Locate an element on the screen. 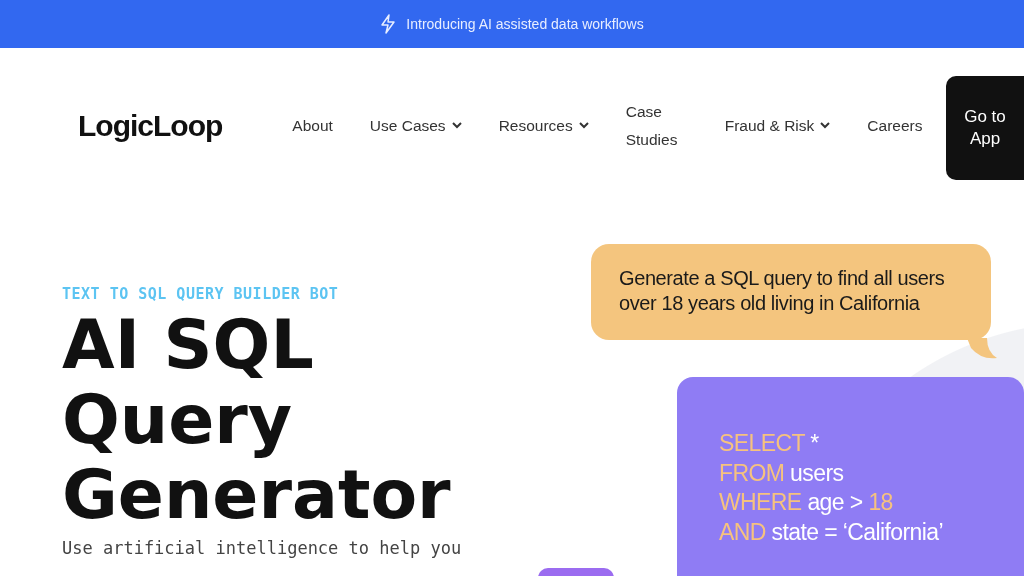  hero-title: AI SQL Query Generator is located at coordinates (257, 419).